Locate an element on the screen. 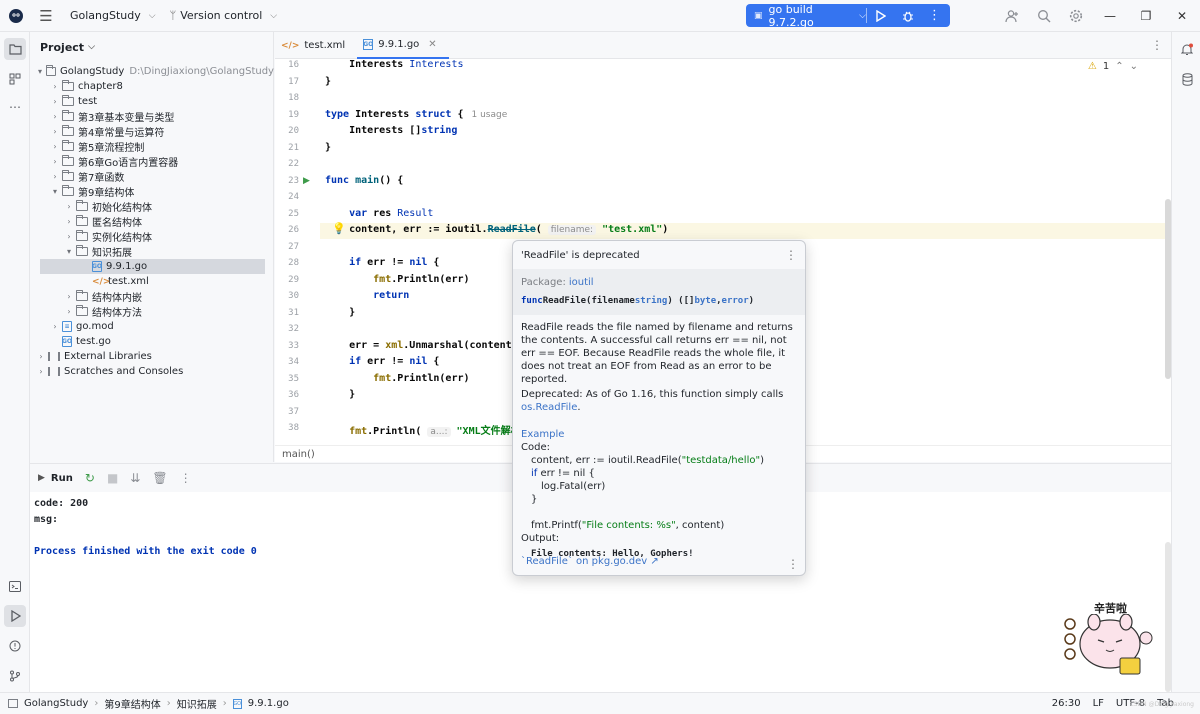 The width and height of the screenshot is (1200, 714). tree-item-ch4: › 第4章常量与运算符 is located at coordinates (152, 131).